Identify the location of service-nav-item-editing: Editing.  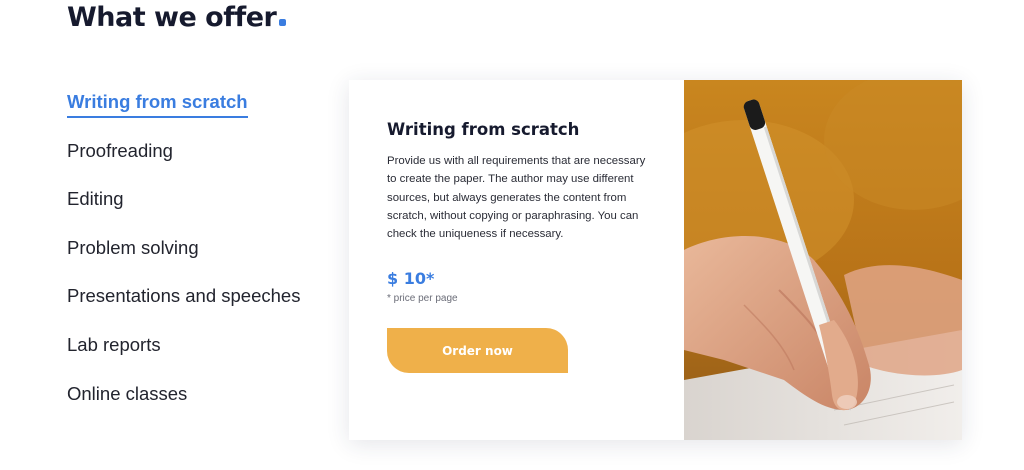
(183, 209).